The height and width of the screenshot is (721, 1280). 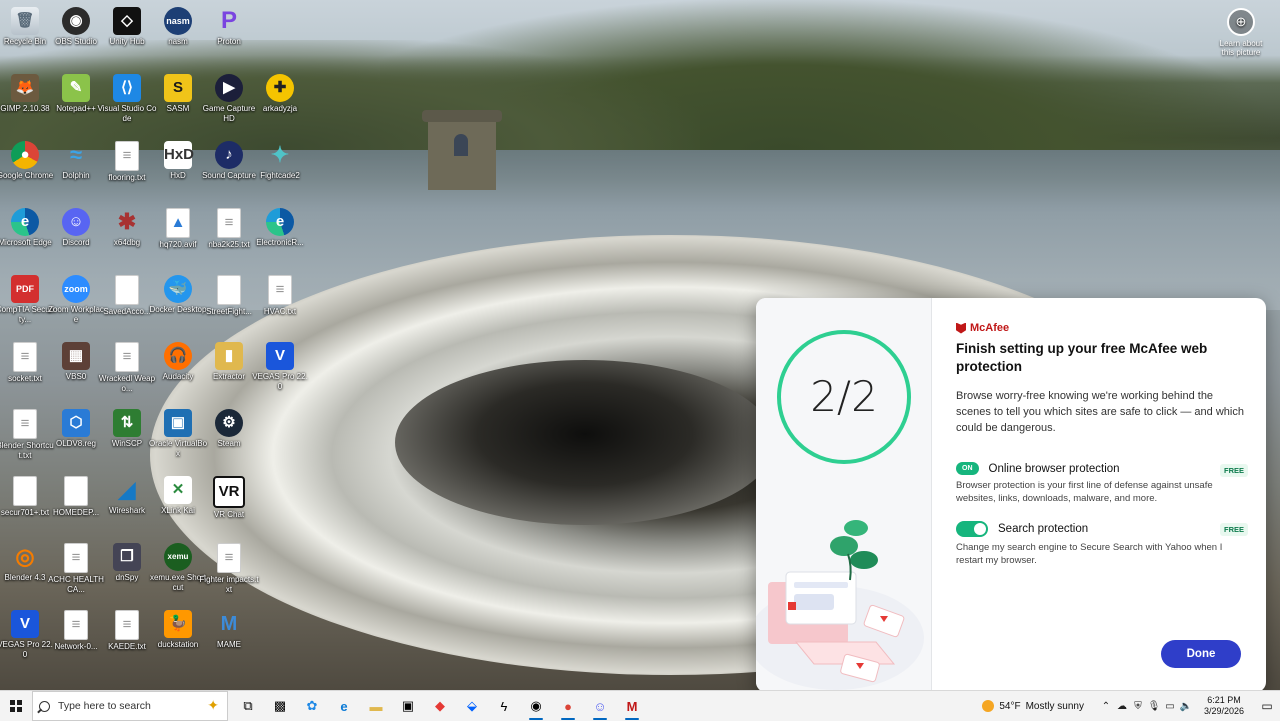 What do you see at coordinates (127, 423) in the screenshot?
I see `winscp-icon: ⇅` at bounding box center [127, 423].